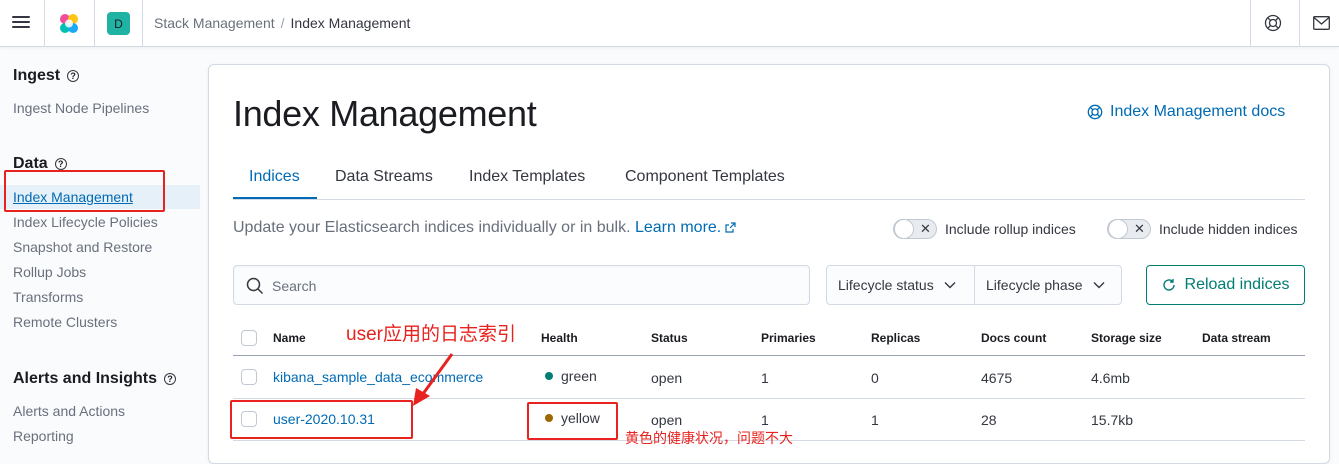  Describe the element at coordinates (572, 421) in the screenshot. I see `annotation-box-health-yellow` at that location.